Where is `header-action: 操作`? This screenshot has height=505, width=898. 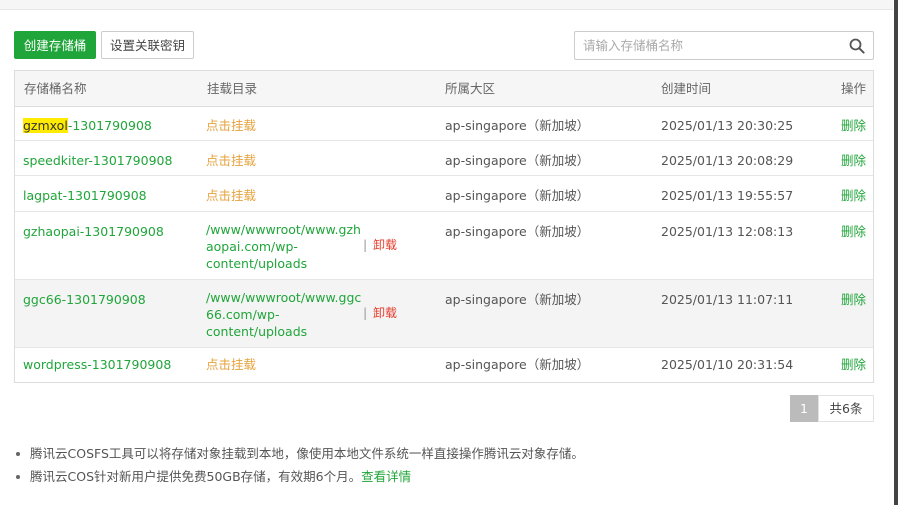 header-action: 操作 is located at coordinates (854, 88).